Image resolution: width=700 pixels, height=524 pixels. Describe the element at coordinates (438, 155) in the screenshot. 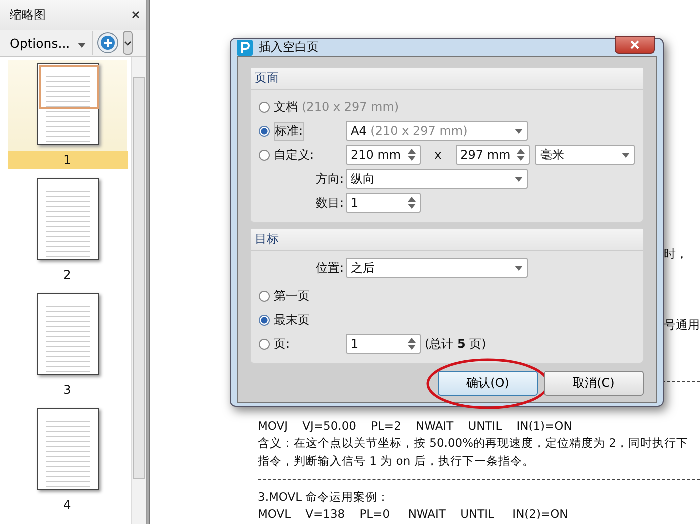

I see `times-sign: x` at that location.